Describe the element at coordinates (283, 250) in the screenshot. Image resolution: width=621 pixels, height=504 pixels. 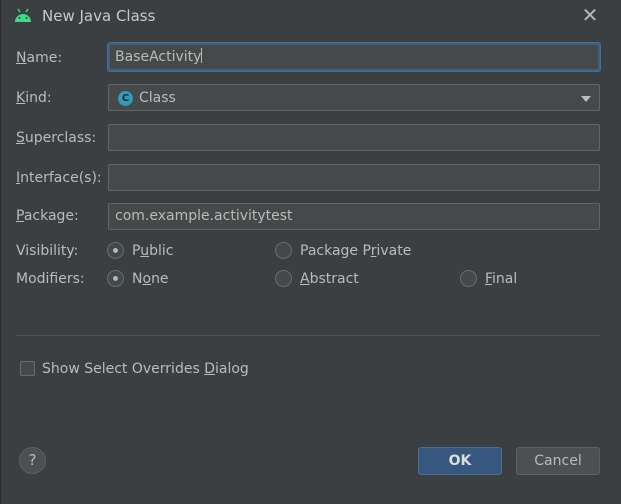
I see `visibility-package-private-radio` at that location.